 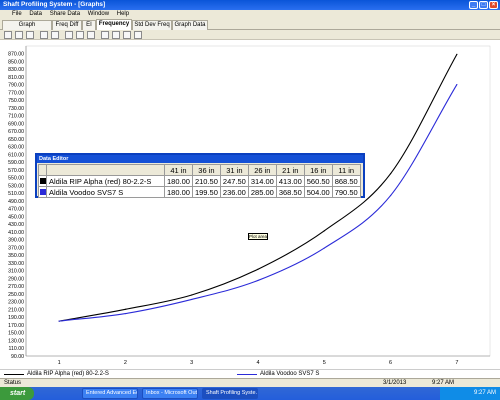 I want to click on value-cell: 368.50, so click(x=290, y=192).